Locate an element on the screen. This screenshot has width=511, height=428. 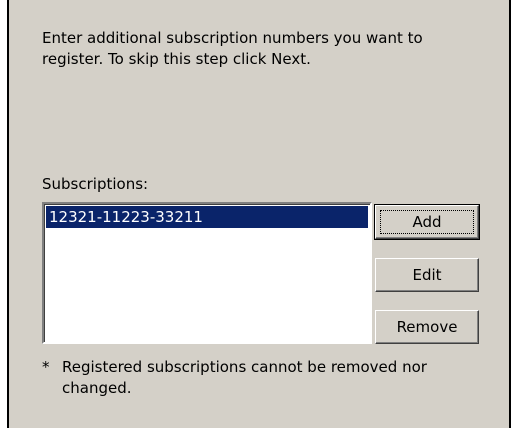
edit-button: Edit is located at coordinates (427, 275).